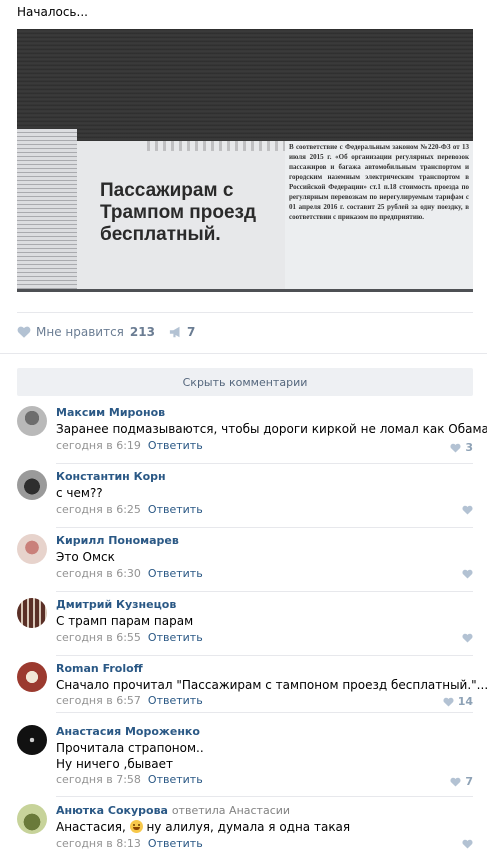 The width and height of the screenshot is (487, 864). I want to click on comment-meta: сегодня в 8:13 Ответить, so click(129, 843).